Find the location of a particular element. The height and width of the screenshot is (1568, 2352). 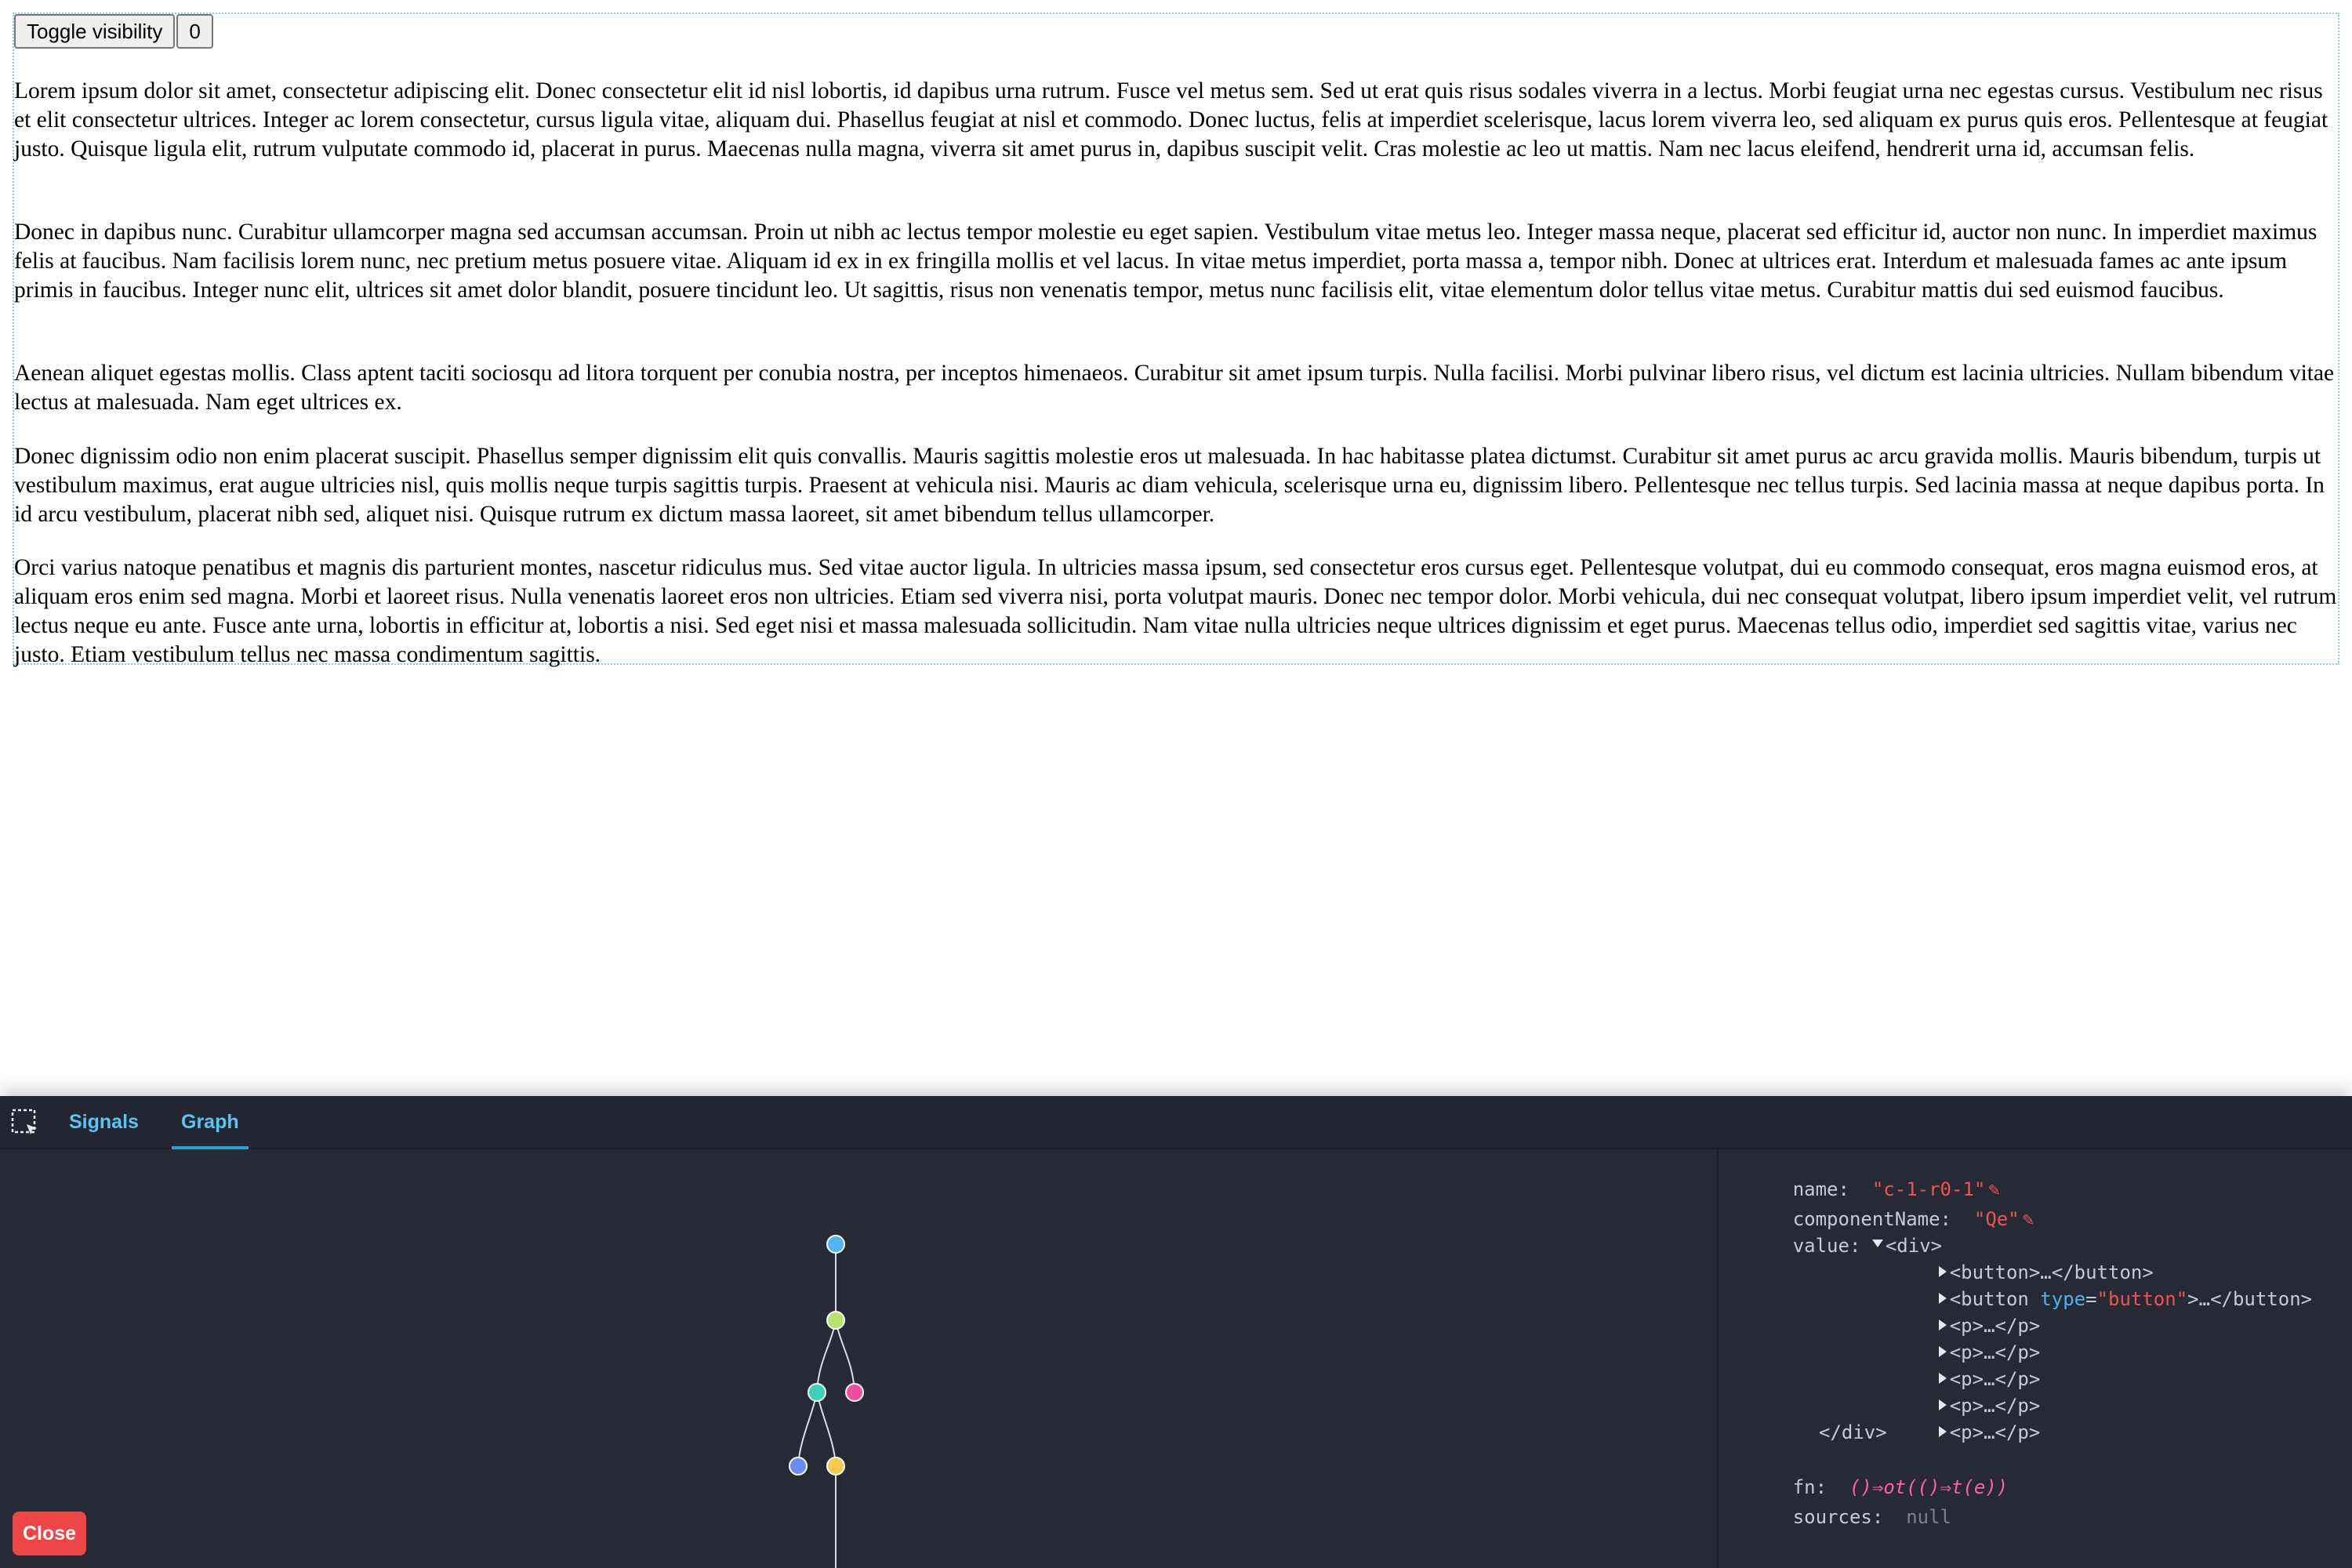

graph-canvas is located at coordinates (826, 1401).